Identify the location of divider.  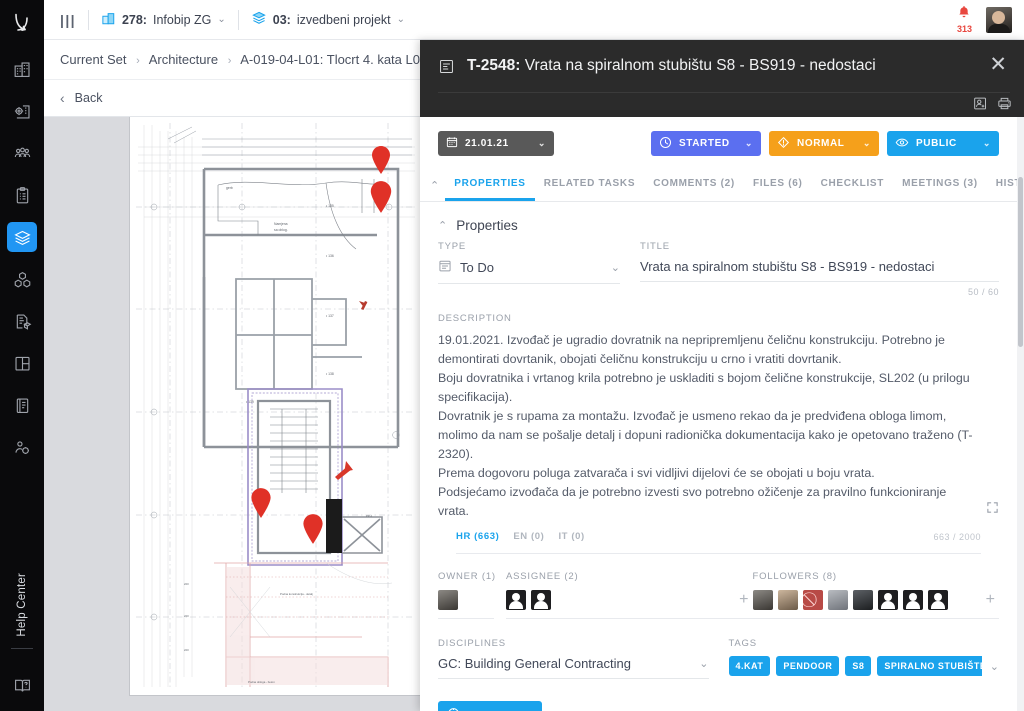
(724, 92).